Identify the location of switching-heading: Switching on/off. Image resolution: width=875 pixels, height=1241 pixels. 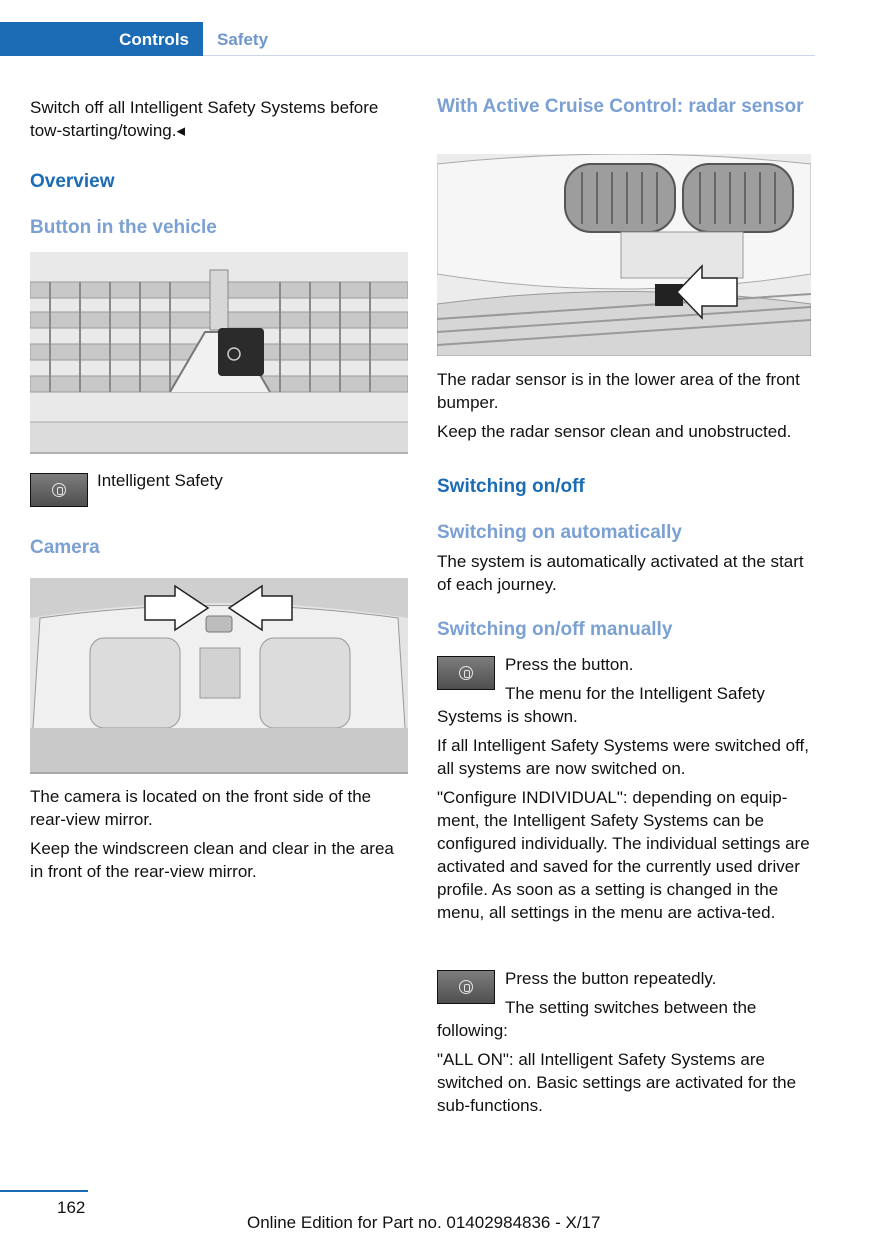
(511, 486).